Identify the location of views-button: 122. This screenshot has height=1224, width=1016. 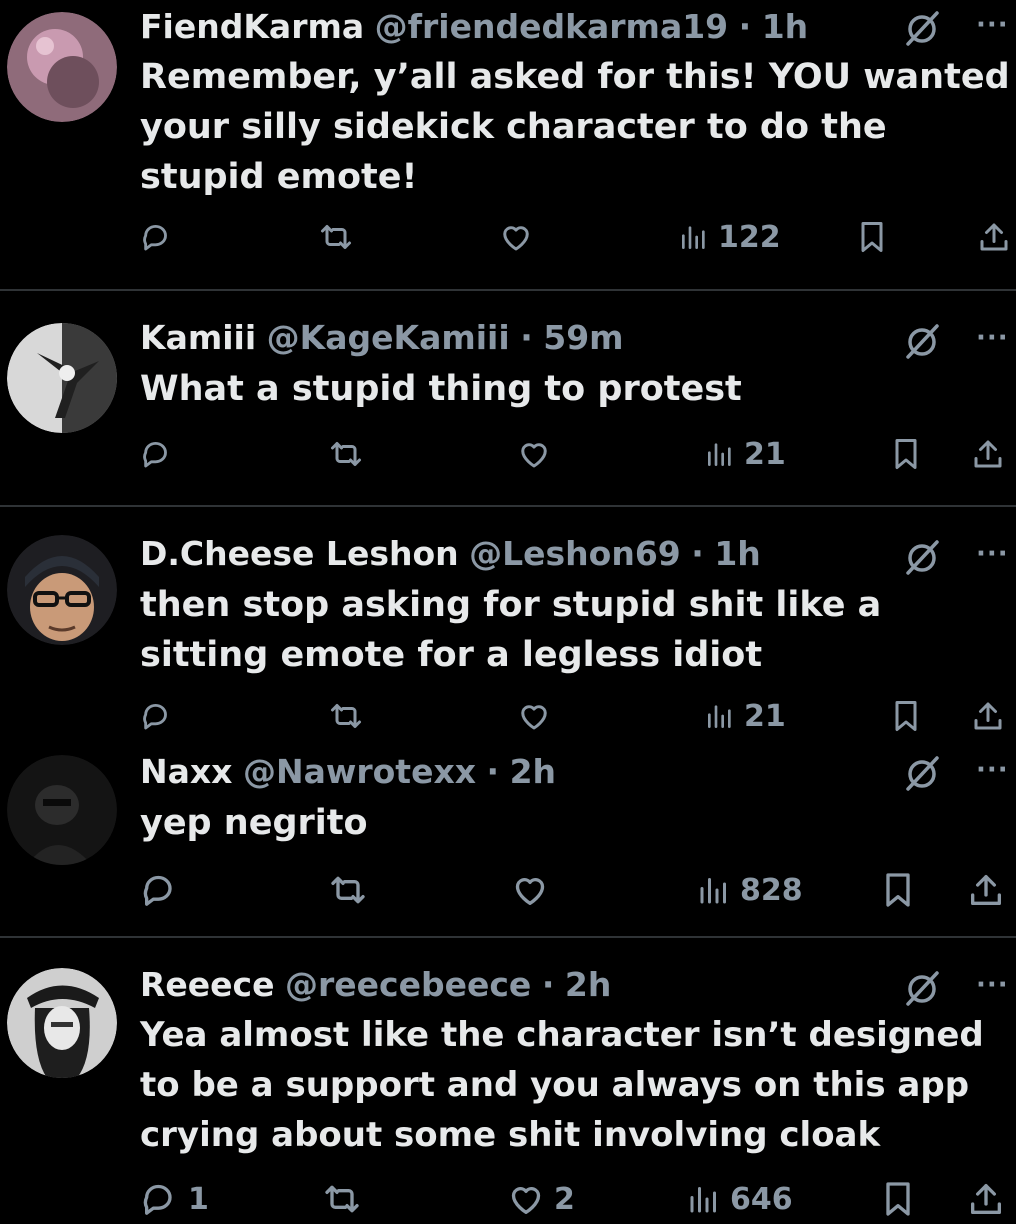
(729, 237).